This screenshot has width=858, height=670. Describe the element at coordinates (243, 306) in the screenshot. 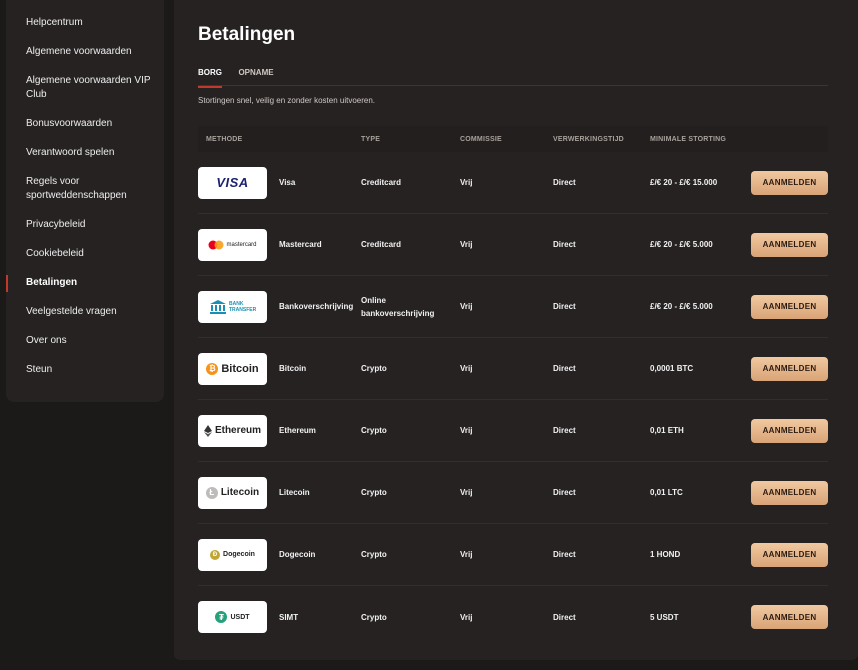

I see `bank-logo-text: BANK TRANSFER` at that location.